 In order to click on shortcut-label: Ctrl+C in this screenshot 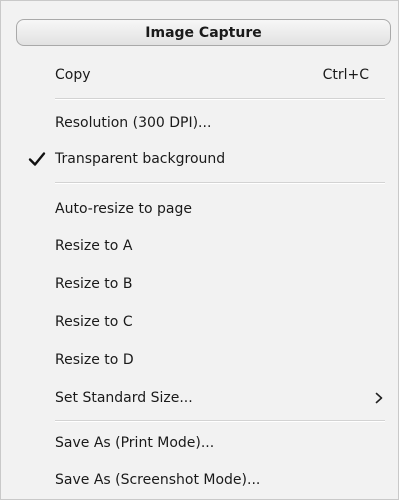, I will do `click(345, 75)`.